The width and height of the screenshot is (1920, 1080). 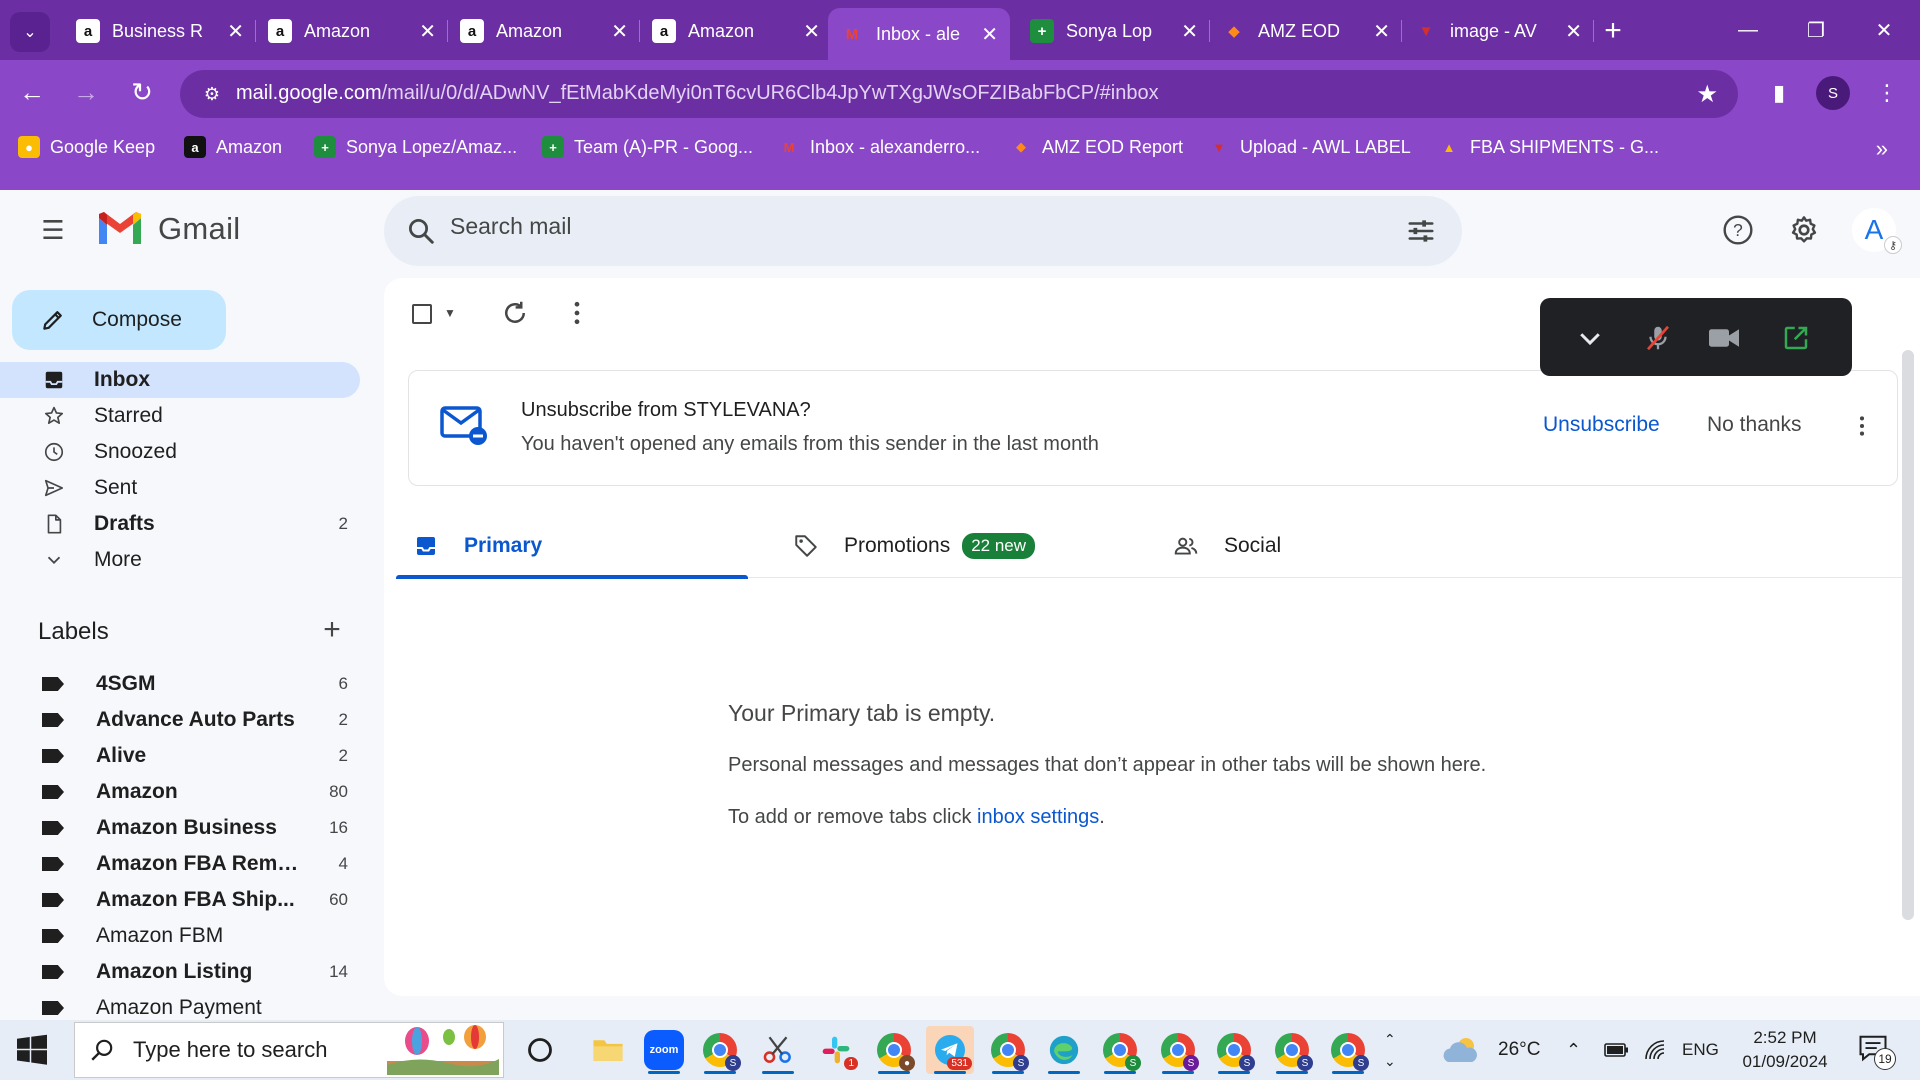 I want to click on taskbar-search: Type here to search, so click(x=289, y=1050).